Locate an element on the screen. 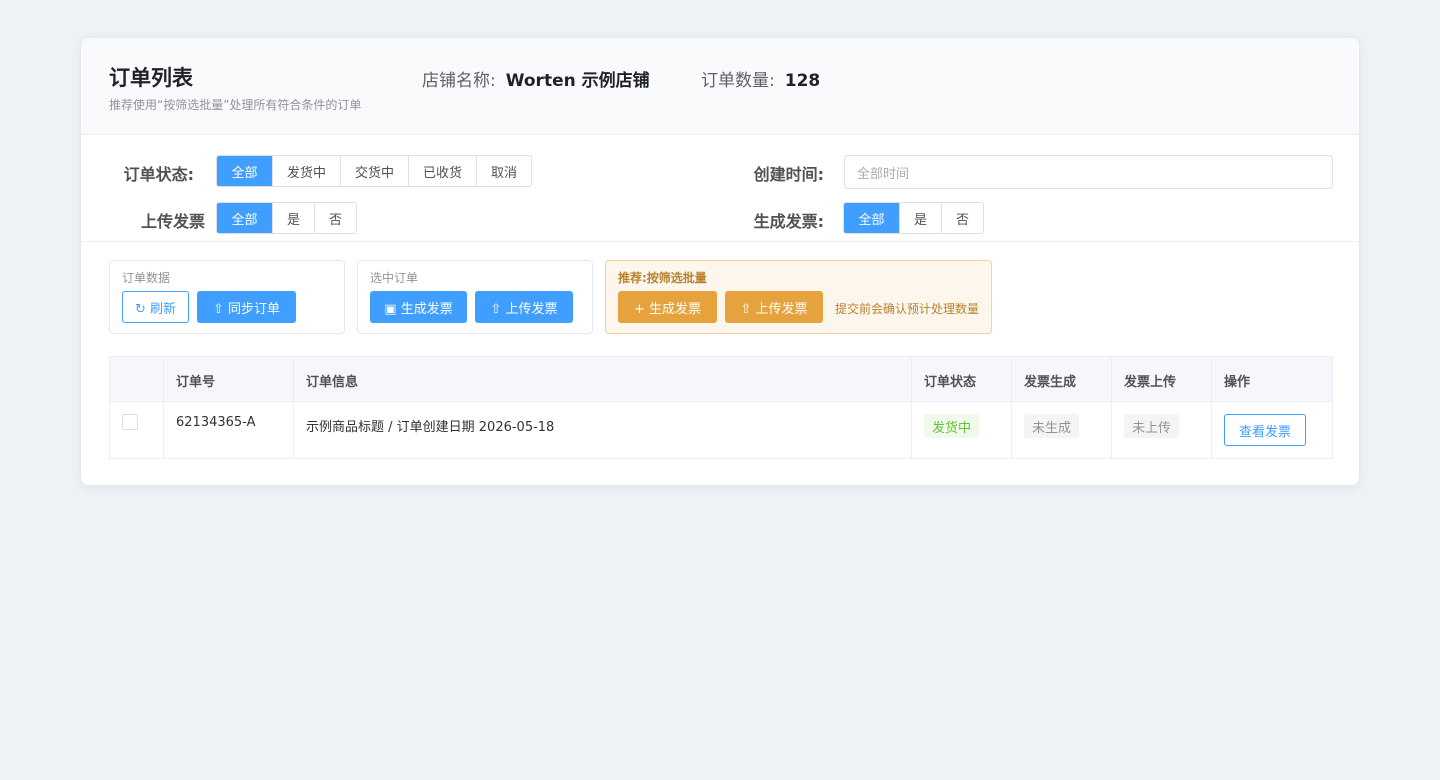  order-data-group-label: 订单数据 is located at coordinates (146, 278).